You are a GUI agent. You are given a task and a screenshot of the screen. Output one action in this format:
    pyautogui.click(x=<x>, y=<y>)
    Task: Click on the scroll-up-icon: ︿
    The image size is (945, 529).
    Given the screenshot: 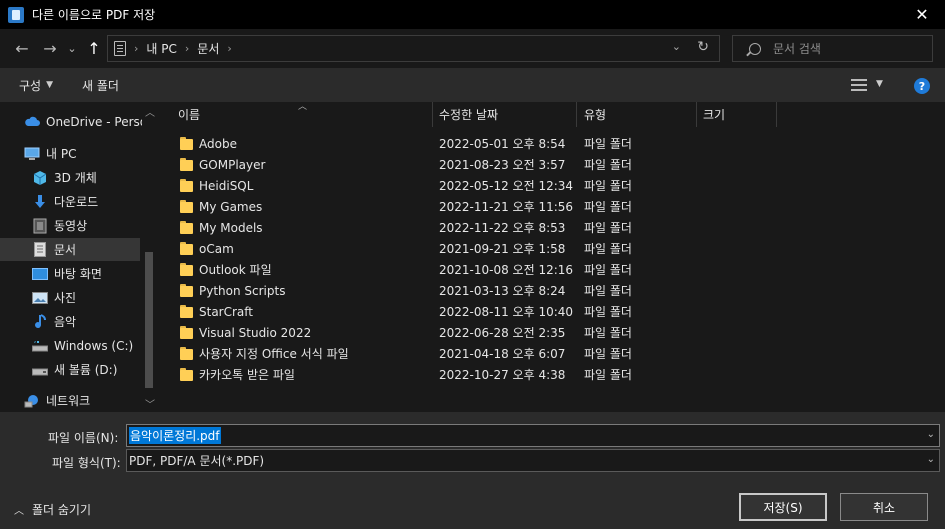 What is the action you would take?
    pyautogui.click(x=150, y=111)
    